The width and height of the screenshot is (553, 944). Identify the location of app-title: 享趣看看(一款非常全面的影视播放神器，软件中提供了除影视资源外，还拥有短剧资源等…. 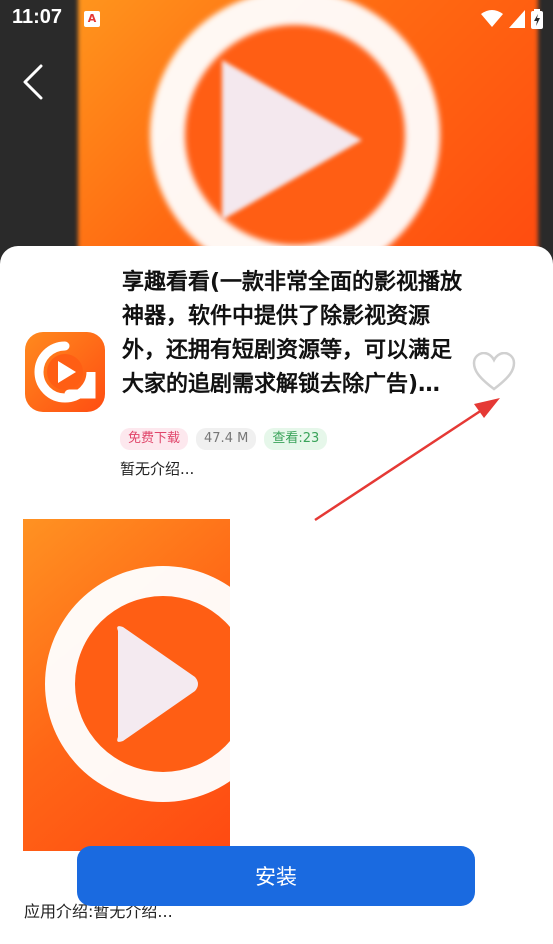
(292, 333).